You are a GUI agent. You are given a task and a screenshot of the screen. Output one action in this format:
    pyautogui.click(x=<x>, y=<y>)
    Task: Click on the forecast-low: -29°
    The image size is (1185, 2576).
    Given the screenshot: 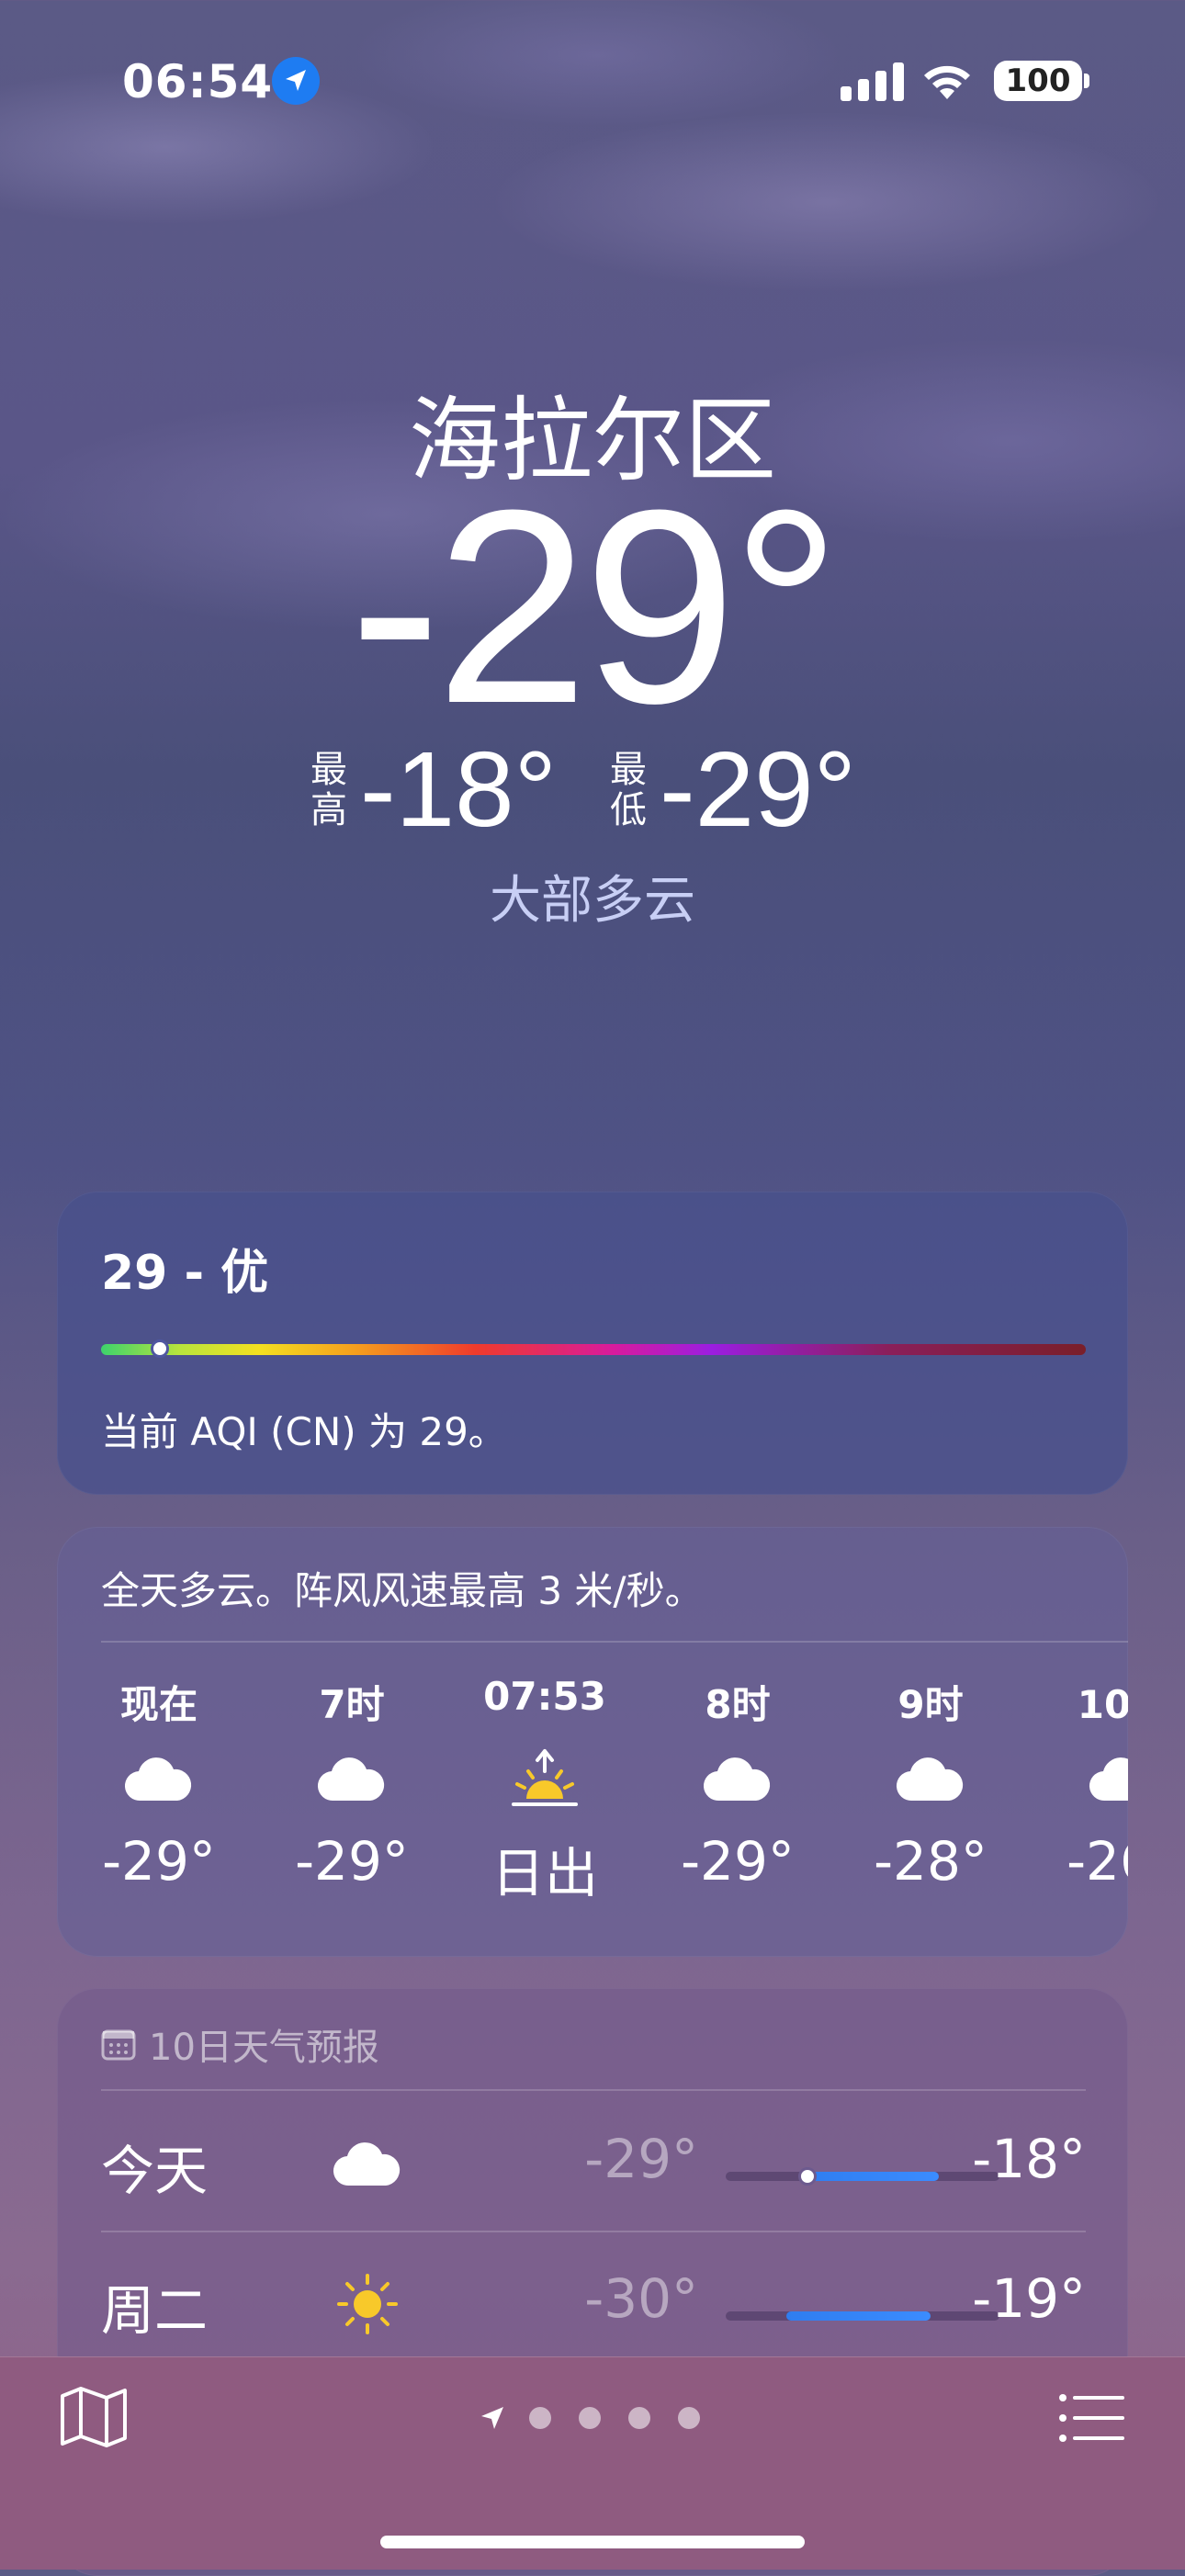 What is the action you would take?
    pyautogui.click(x=641, y=2159)
    